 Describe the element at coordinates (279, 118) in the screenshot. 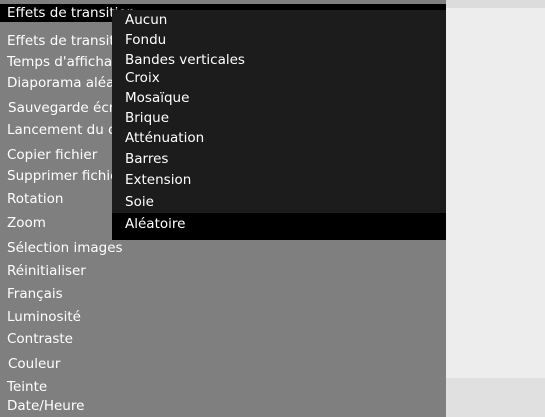

I see `submenu-item-brick: Brique` at that location.